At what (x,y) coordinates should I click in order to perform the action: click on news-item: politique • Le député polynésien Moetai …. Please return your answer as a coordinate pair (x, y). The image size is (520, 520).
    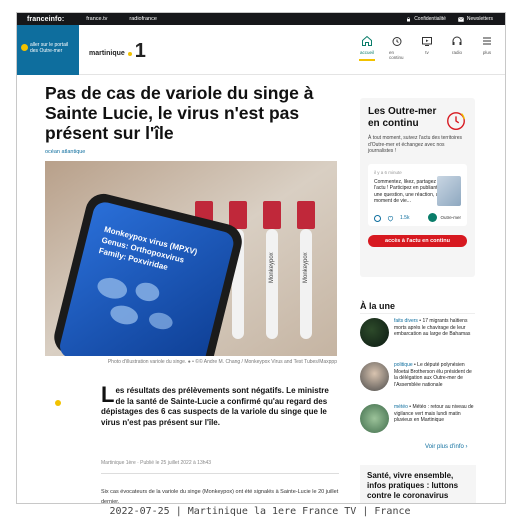
    Looking at the image, I should click on (418, 376).